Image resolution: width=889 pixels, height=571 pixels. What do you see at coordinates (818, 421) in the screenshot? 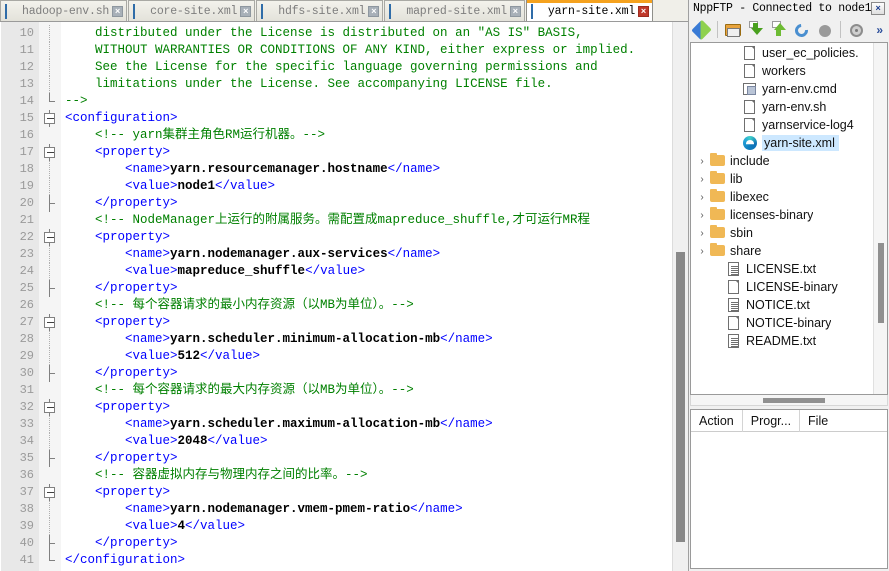
I see `queue-column-header: File` at bounding box center [818, 421].